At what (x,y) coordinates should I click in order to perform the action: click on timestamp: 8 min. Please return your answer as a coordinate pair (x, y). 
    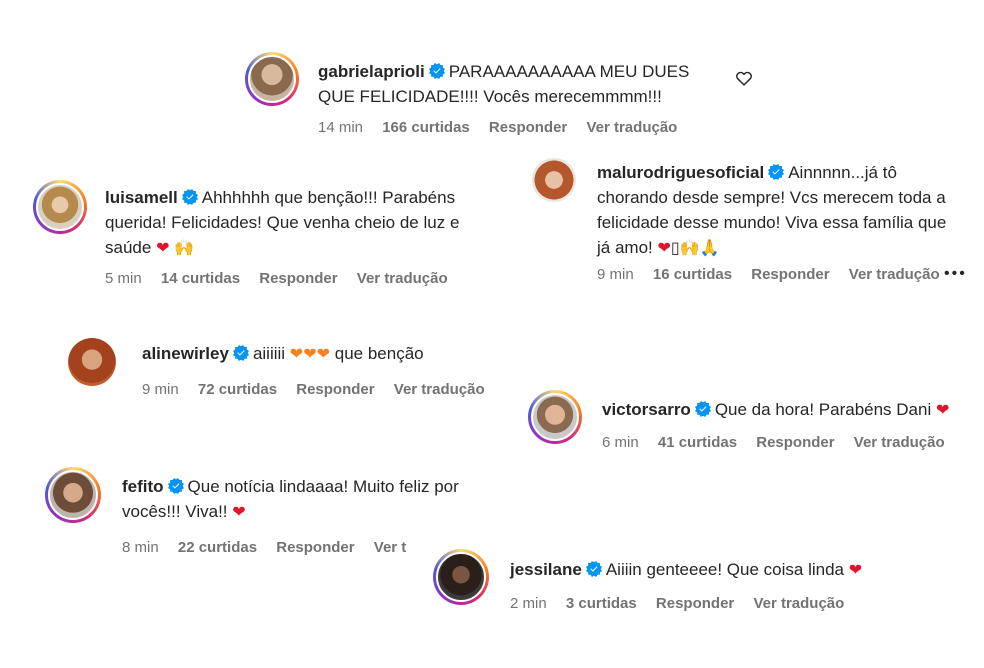
    Looking at the image, I should click on (140, 547).